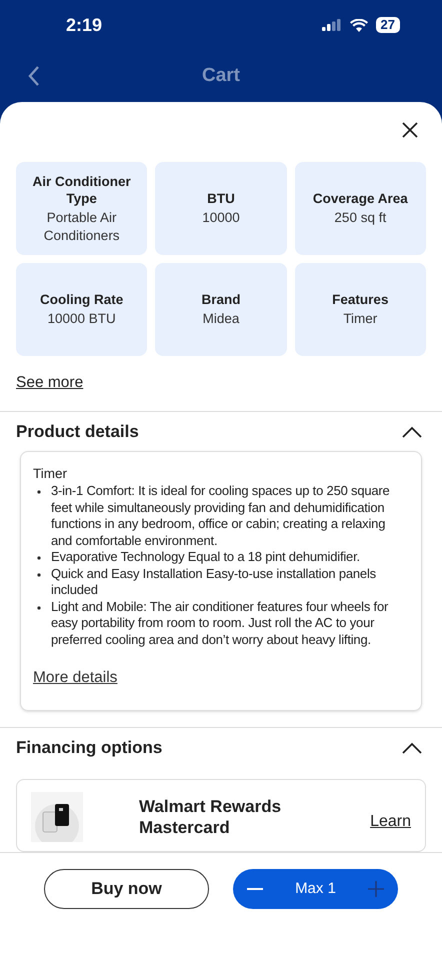 This screenshot has height=960, width=442. What do you see at coordinates (360, 218) in the screenshot?
I see `spec-value: 250 sq ft` at bounding box center [360, 218].